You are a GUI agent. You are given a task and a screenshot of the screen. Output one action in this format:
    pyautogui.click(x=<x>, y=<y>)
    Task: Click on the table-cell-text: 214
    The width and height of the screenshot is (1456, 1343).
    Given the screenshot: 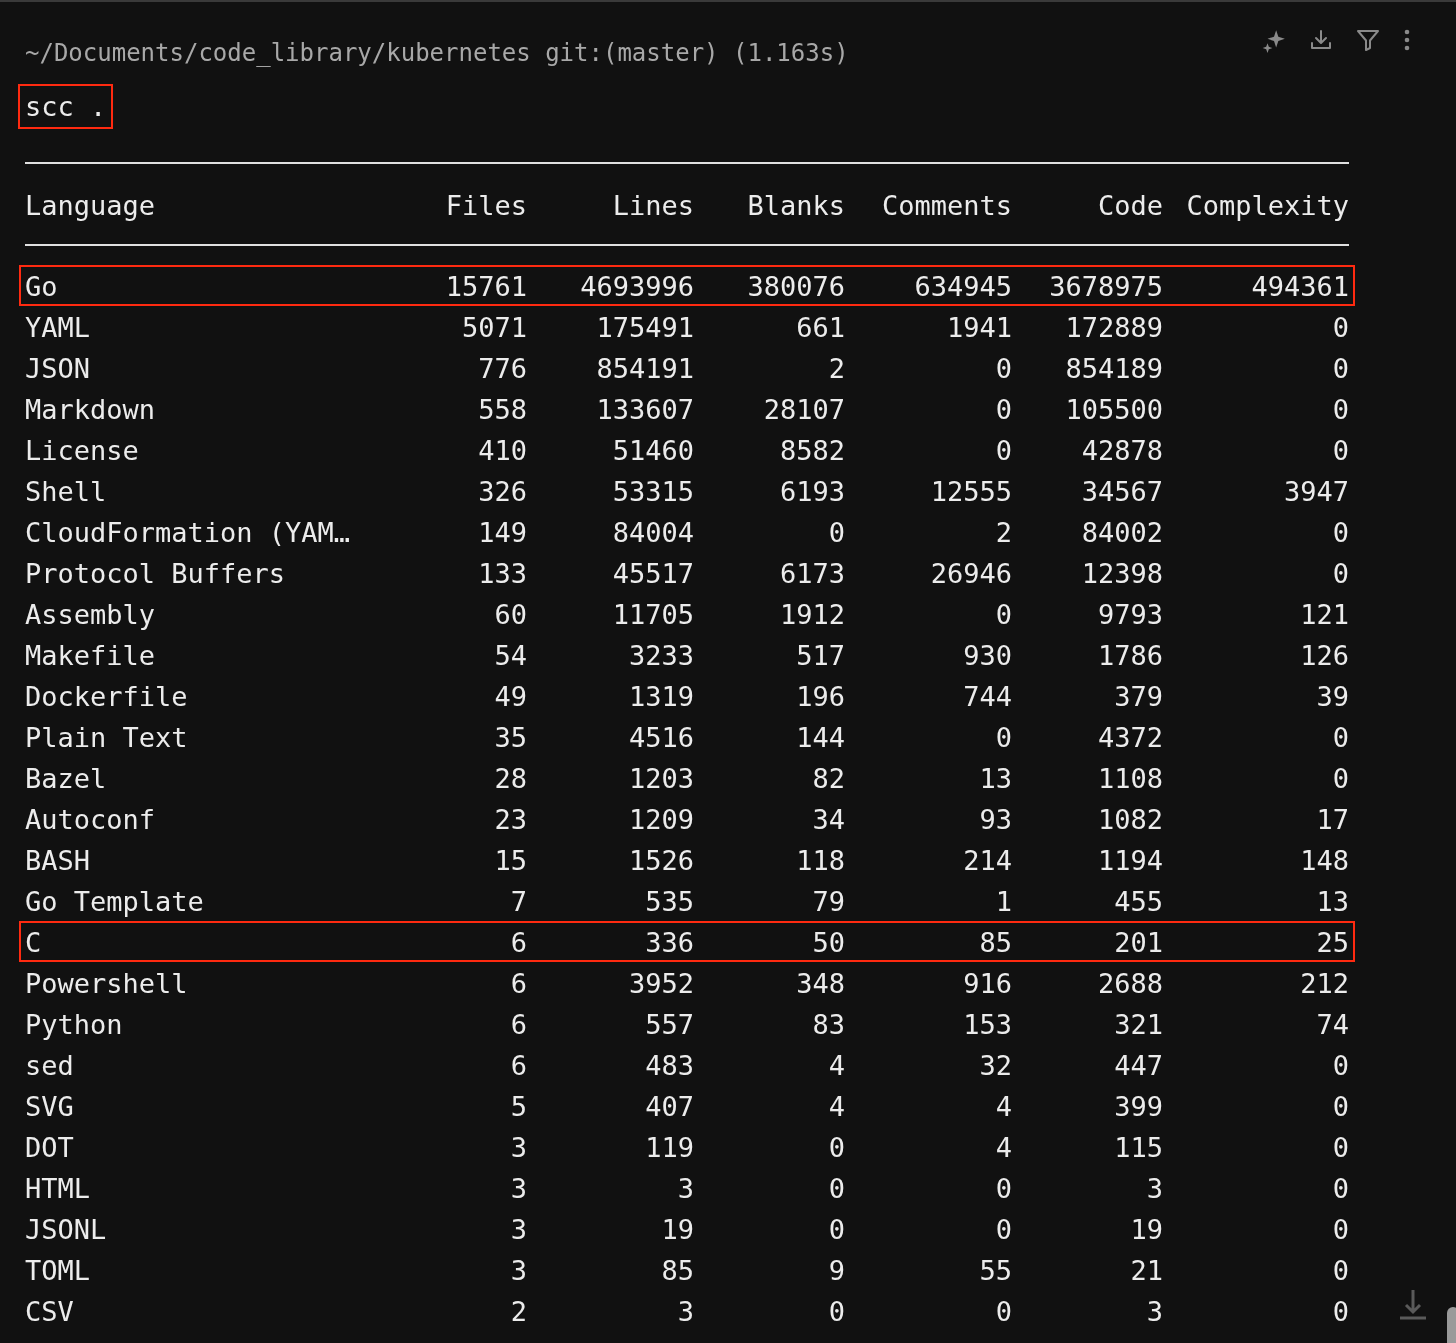 What is the action you would take?
    pyautogui.click(x=987, y=861)
    